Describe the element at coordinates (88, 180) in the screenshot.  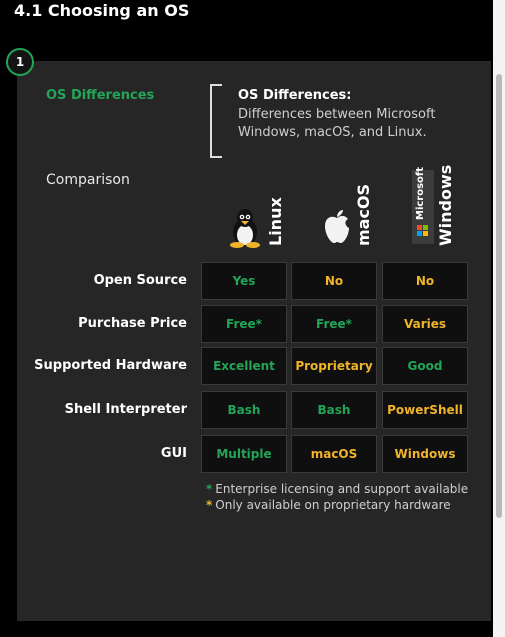
I see `comparison-label: Comparison` at that location.